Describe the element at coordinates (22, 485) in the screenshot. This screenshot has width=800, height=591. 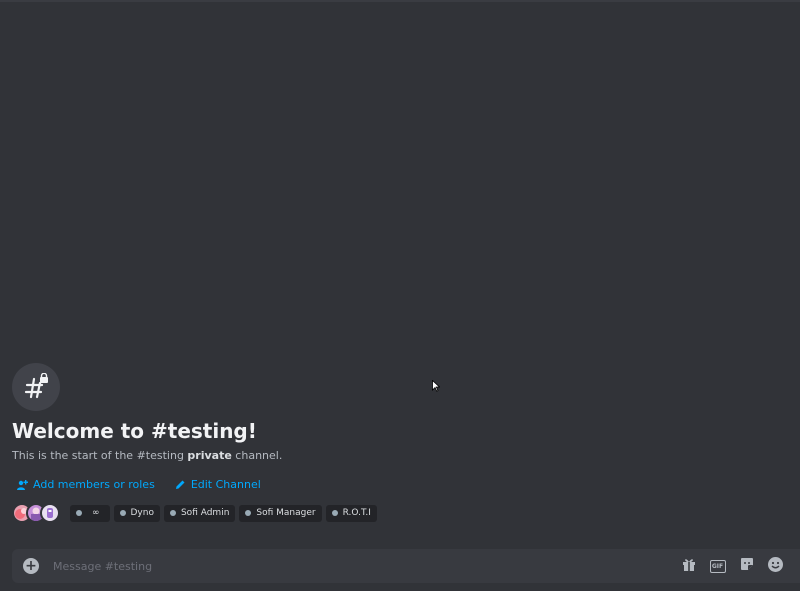
I see `add-member-icon` at that location.